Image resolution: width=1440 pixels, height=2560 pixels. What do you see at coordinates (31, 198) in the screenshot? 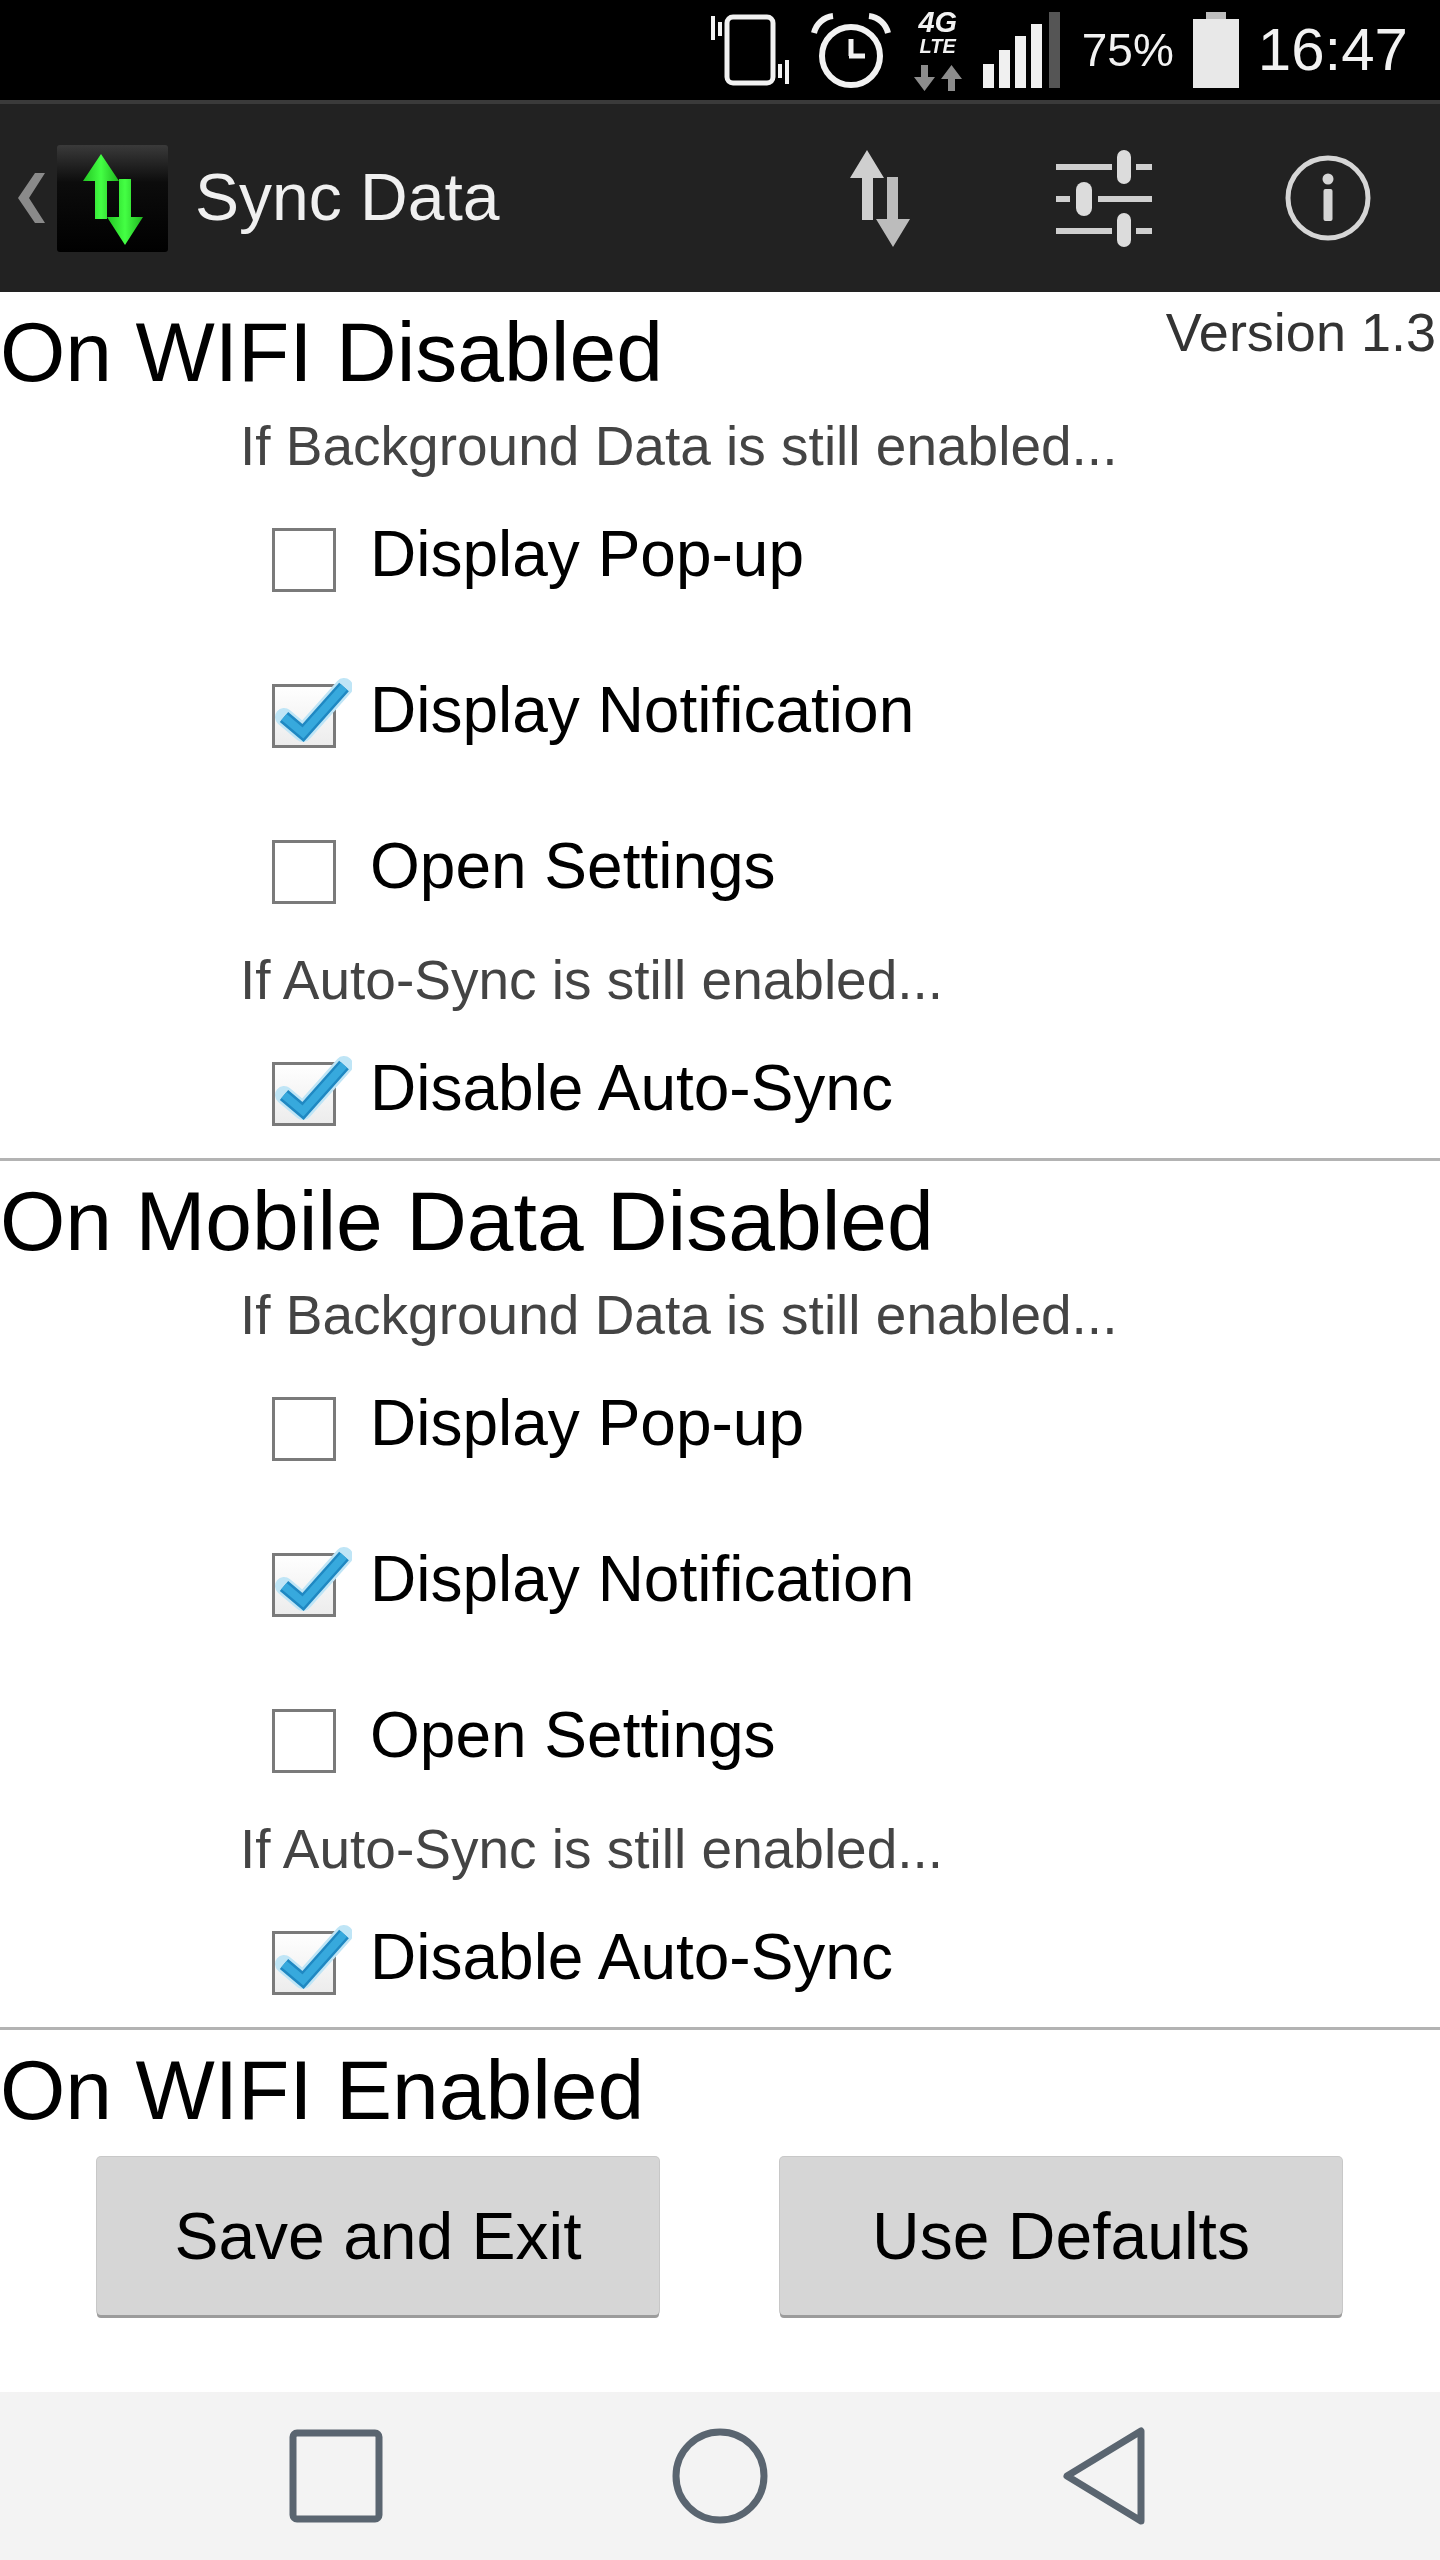
I see `chevron-left-icon` at bounding box center [31, 198].